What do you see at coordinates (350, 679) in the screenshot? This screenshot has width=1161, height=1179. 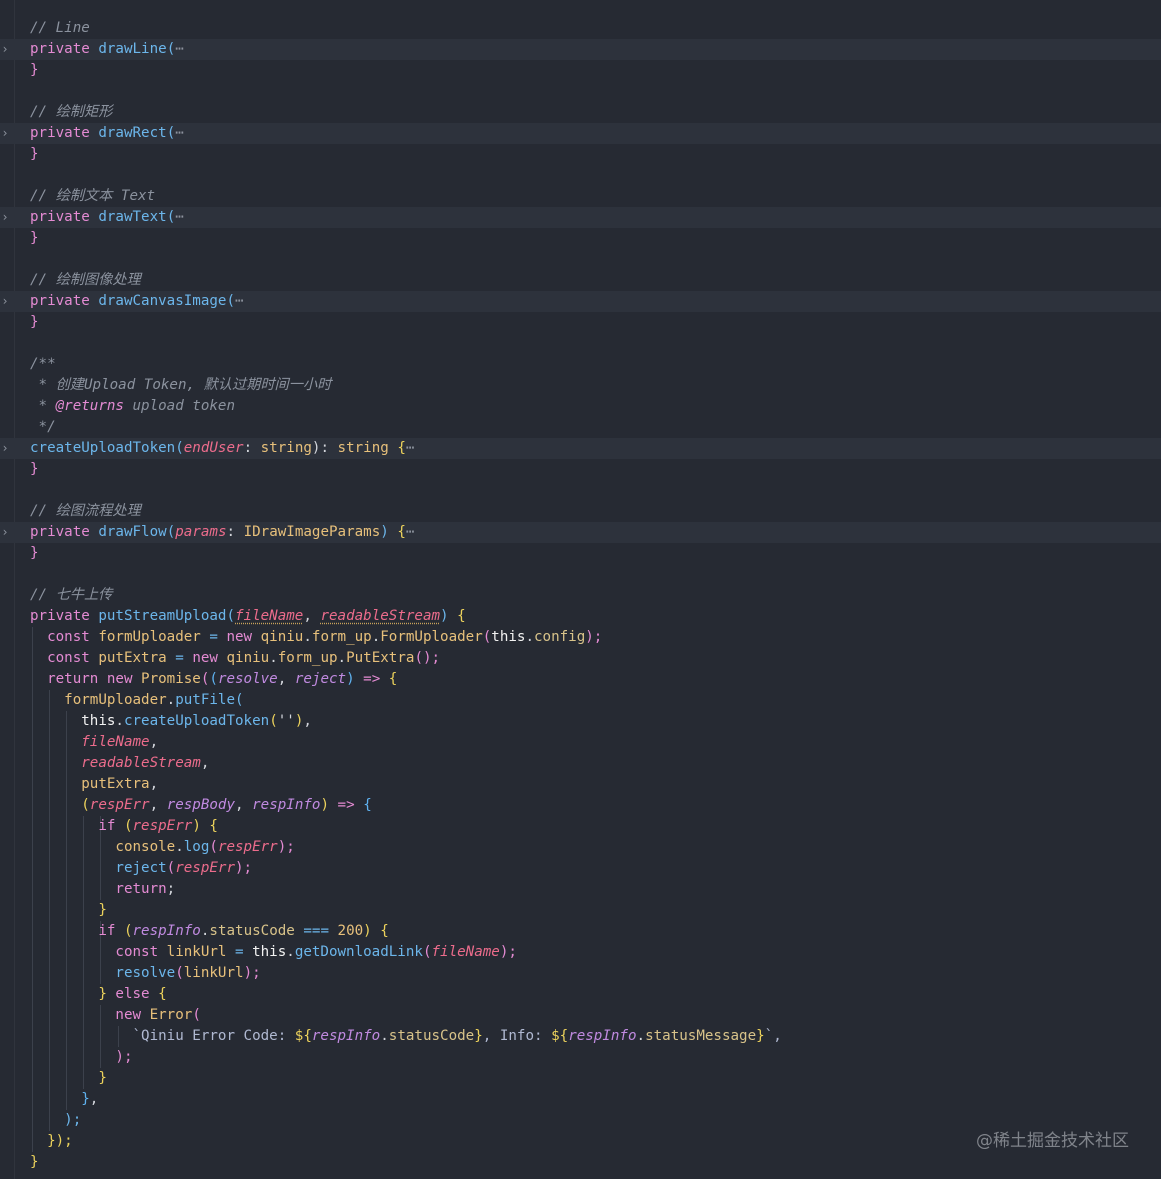 I see `code-token: )` at bounding box center [350, 679].